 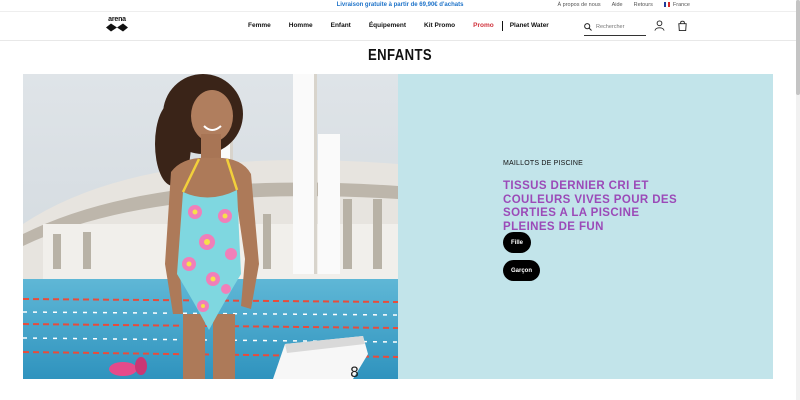 What do you see at coordinates (682, 25) in the screenshot?
I see `cart-bag-icon` at bounding box center [682, 25].